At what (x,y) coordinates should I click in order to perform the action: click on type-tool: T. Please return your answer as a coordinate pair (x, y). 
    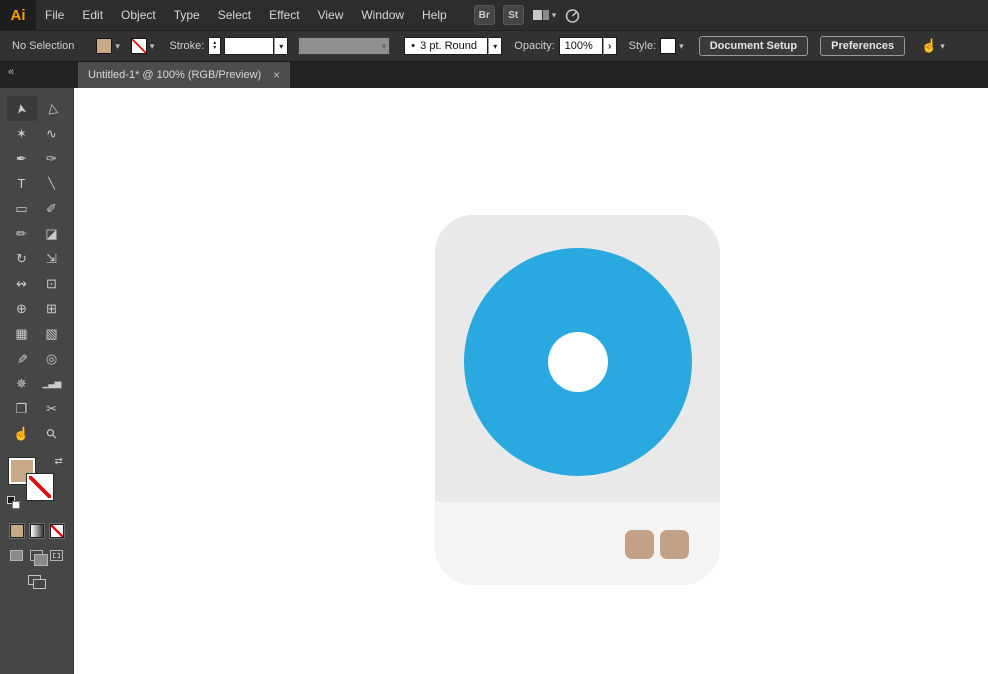
    Looking at the image, I should click on (22, 183).